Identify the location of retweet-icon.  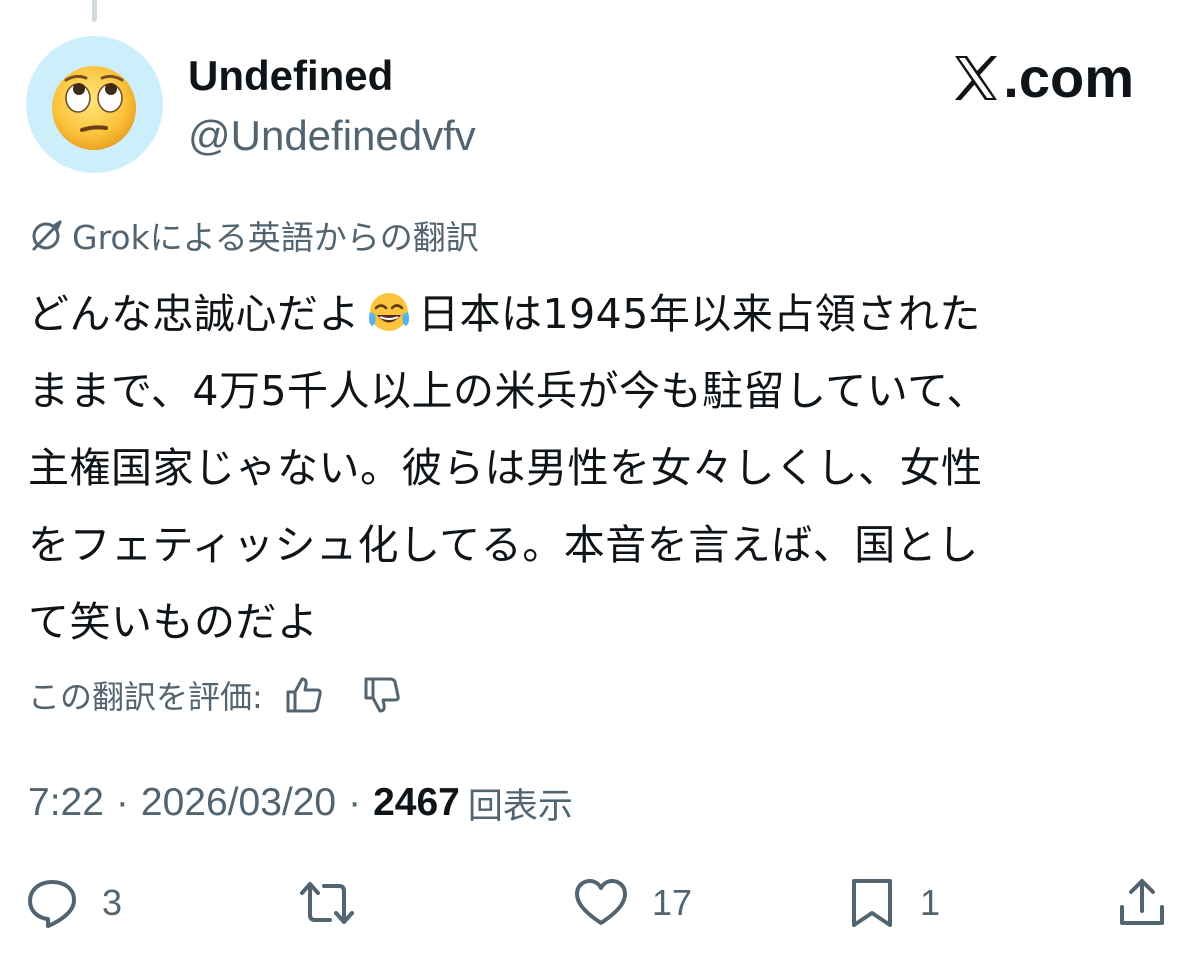
(327, 903).